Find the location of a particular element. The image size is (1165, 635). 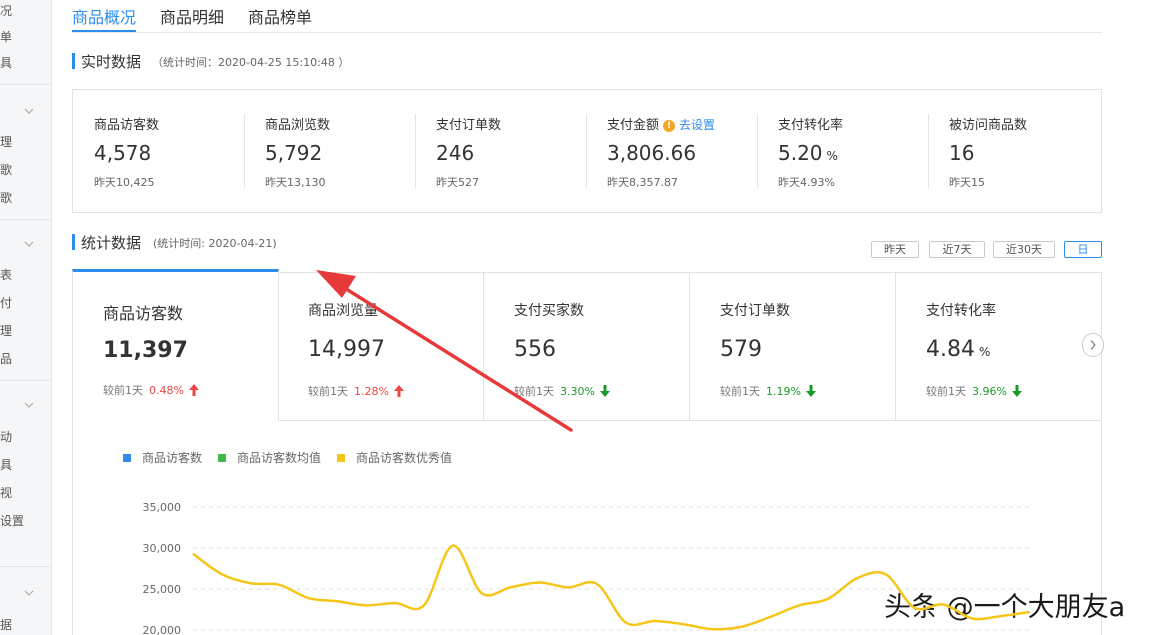

metric-yesterday: 昨天4.93% is located at coordinates (806, 182).